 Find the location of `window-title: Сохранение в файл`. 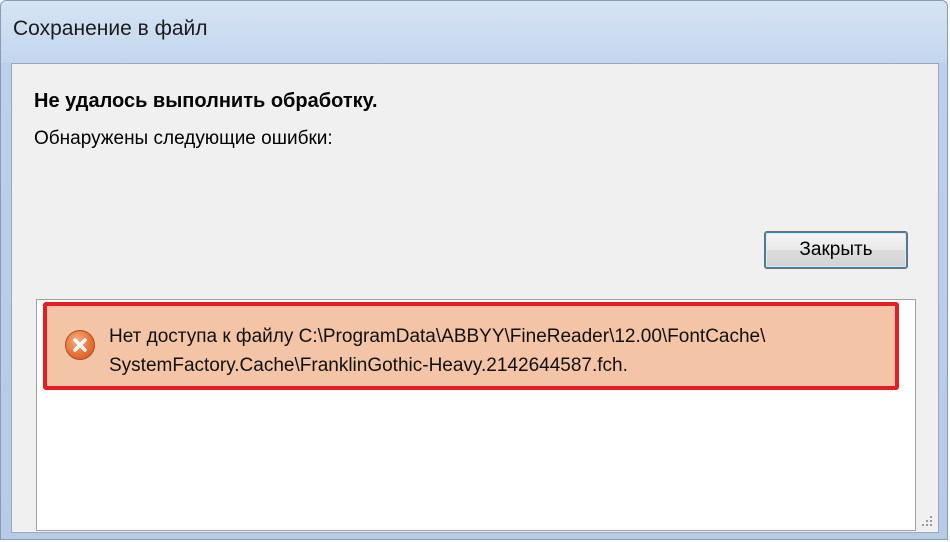

window-title: Сохранение в файл is located at coordinates (110, 28).